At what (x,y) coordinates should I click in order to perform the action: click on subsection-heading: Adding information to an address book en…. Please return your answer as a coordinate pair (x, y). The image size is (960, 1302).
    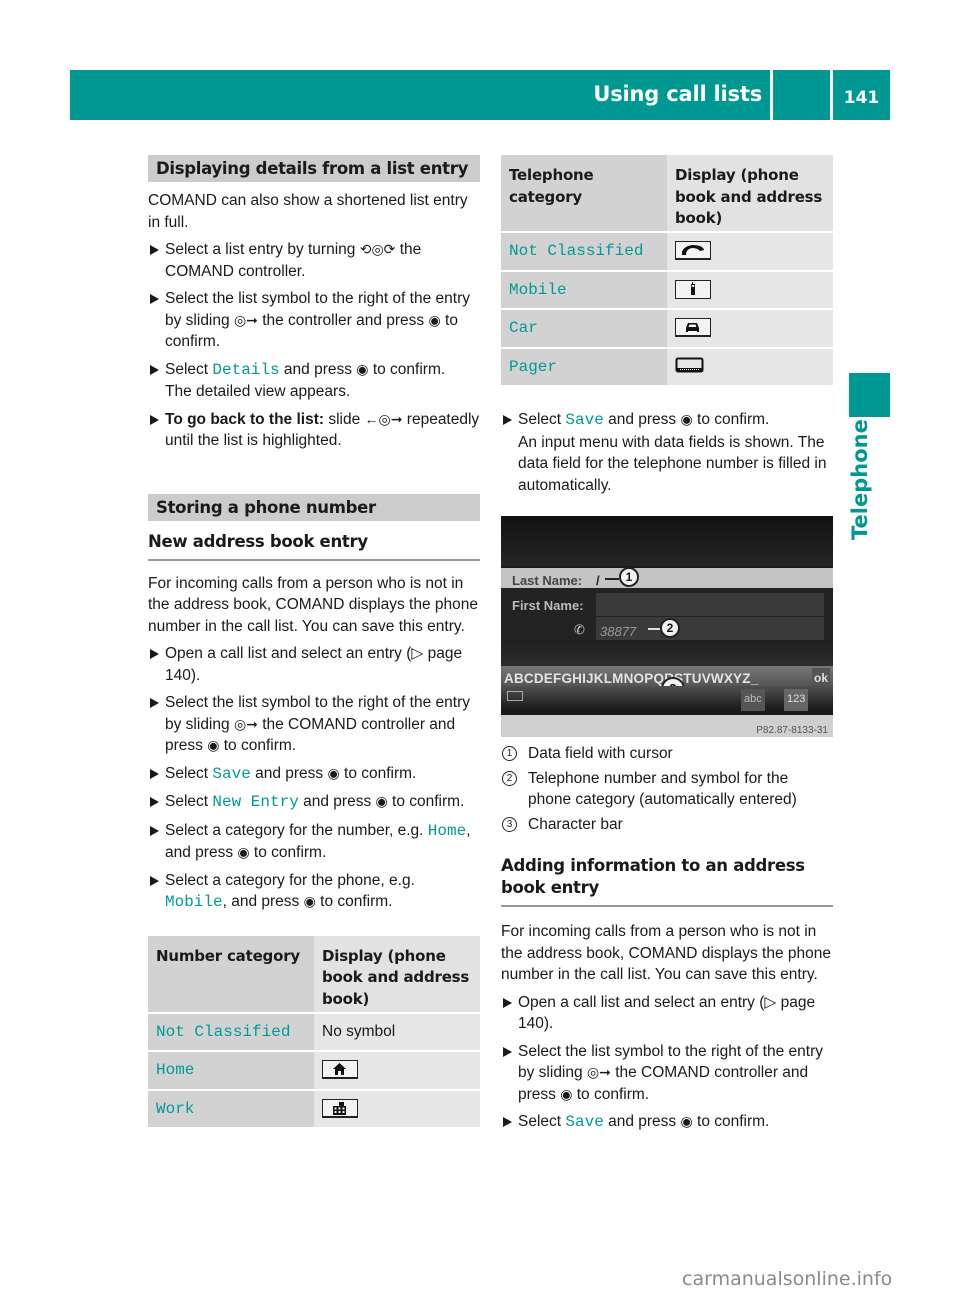
    Looking at the image, I should click on (667, 881).